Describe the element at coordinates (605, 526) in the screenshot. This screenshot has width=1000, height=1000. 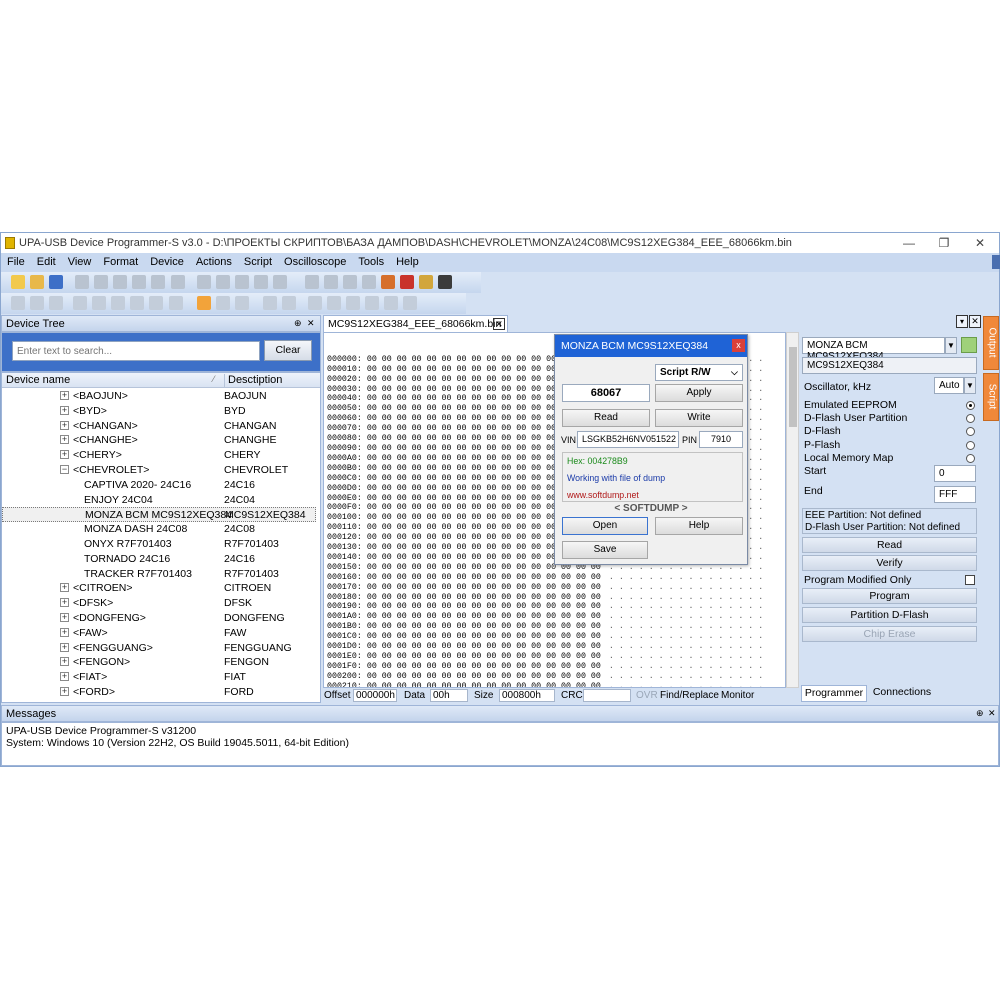
I see `open-button: Open` at that location.